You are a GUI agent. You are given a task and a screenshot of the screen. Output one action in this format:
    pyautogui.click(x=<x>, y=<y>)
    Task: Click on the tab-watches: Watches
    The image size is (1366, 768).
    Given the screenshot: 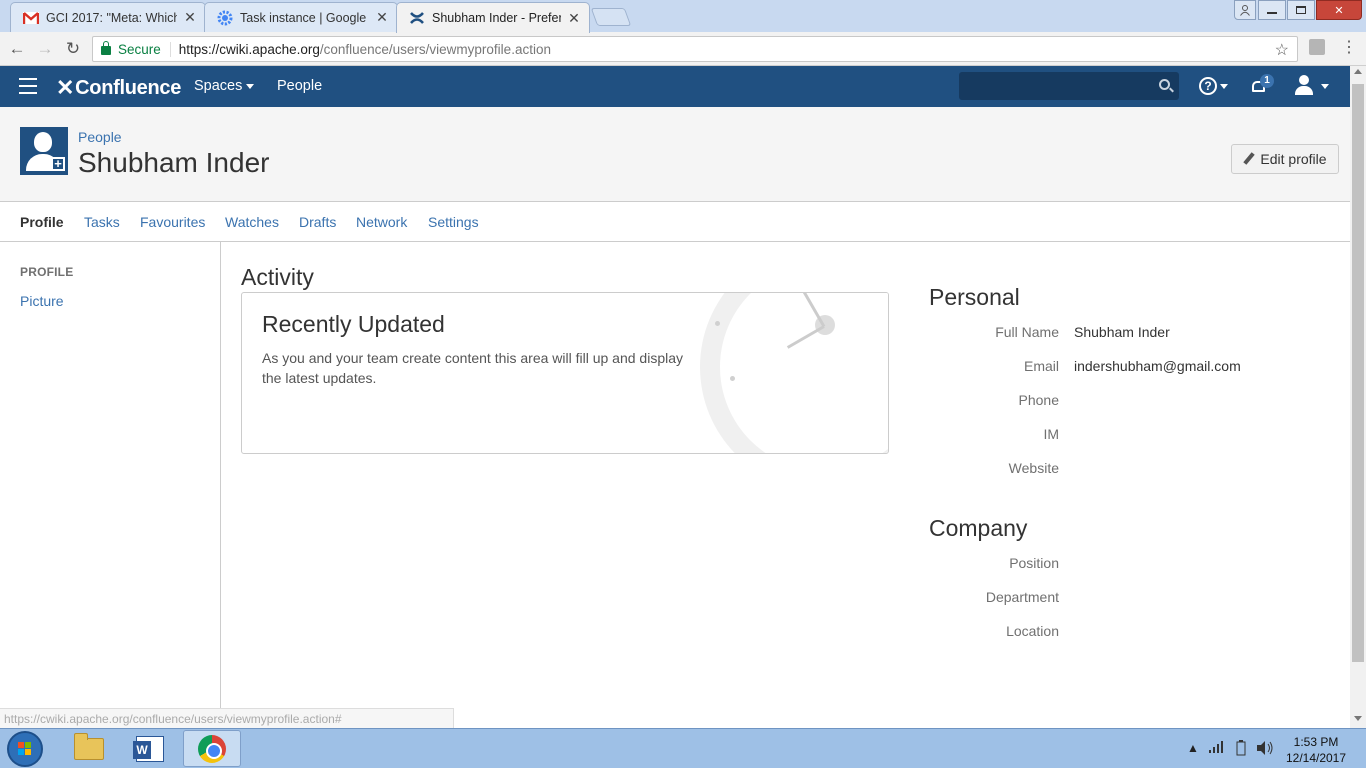 What is the action you would take?
    pyautogui.click(x=252, y=222)
    